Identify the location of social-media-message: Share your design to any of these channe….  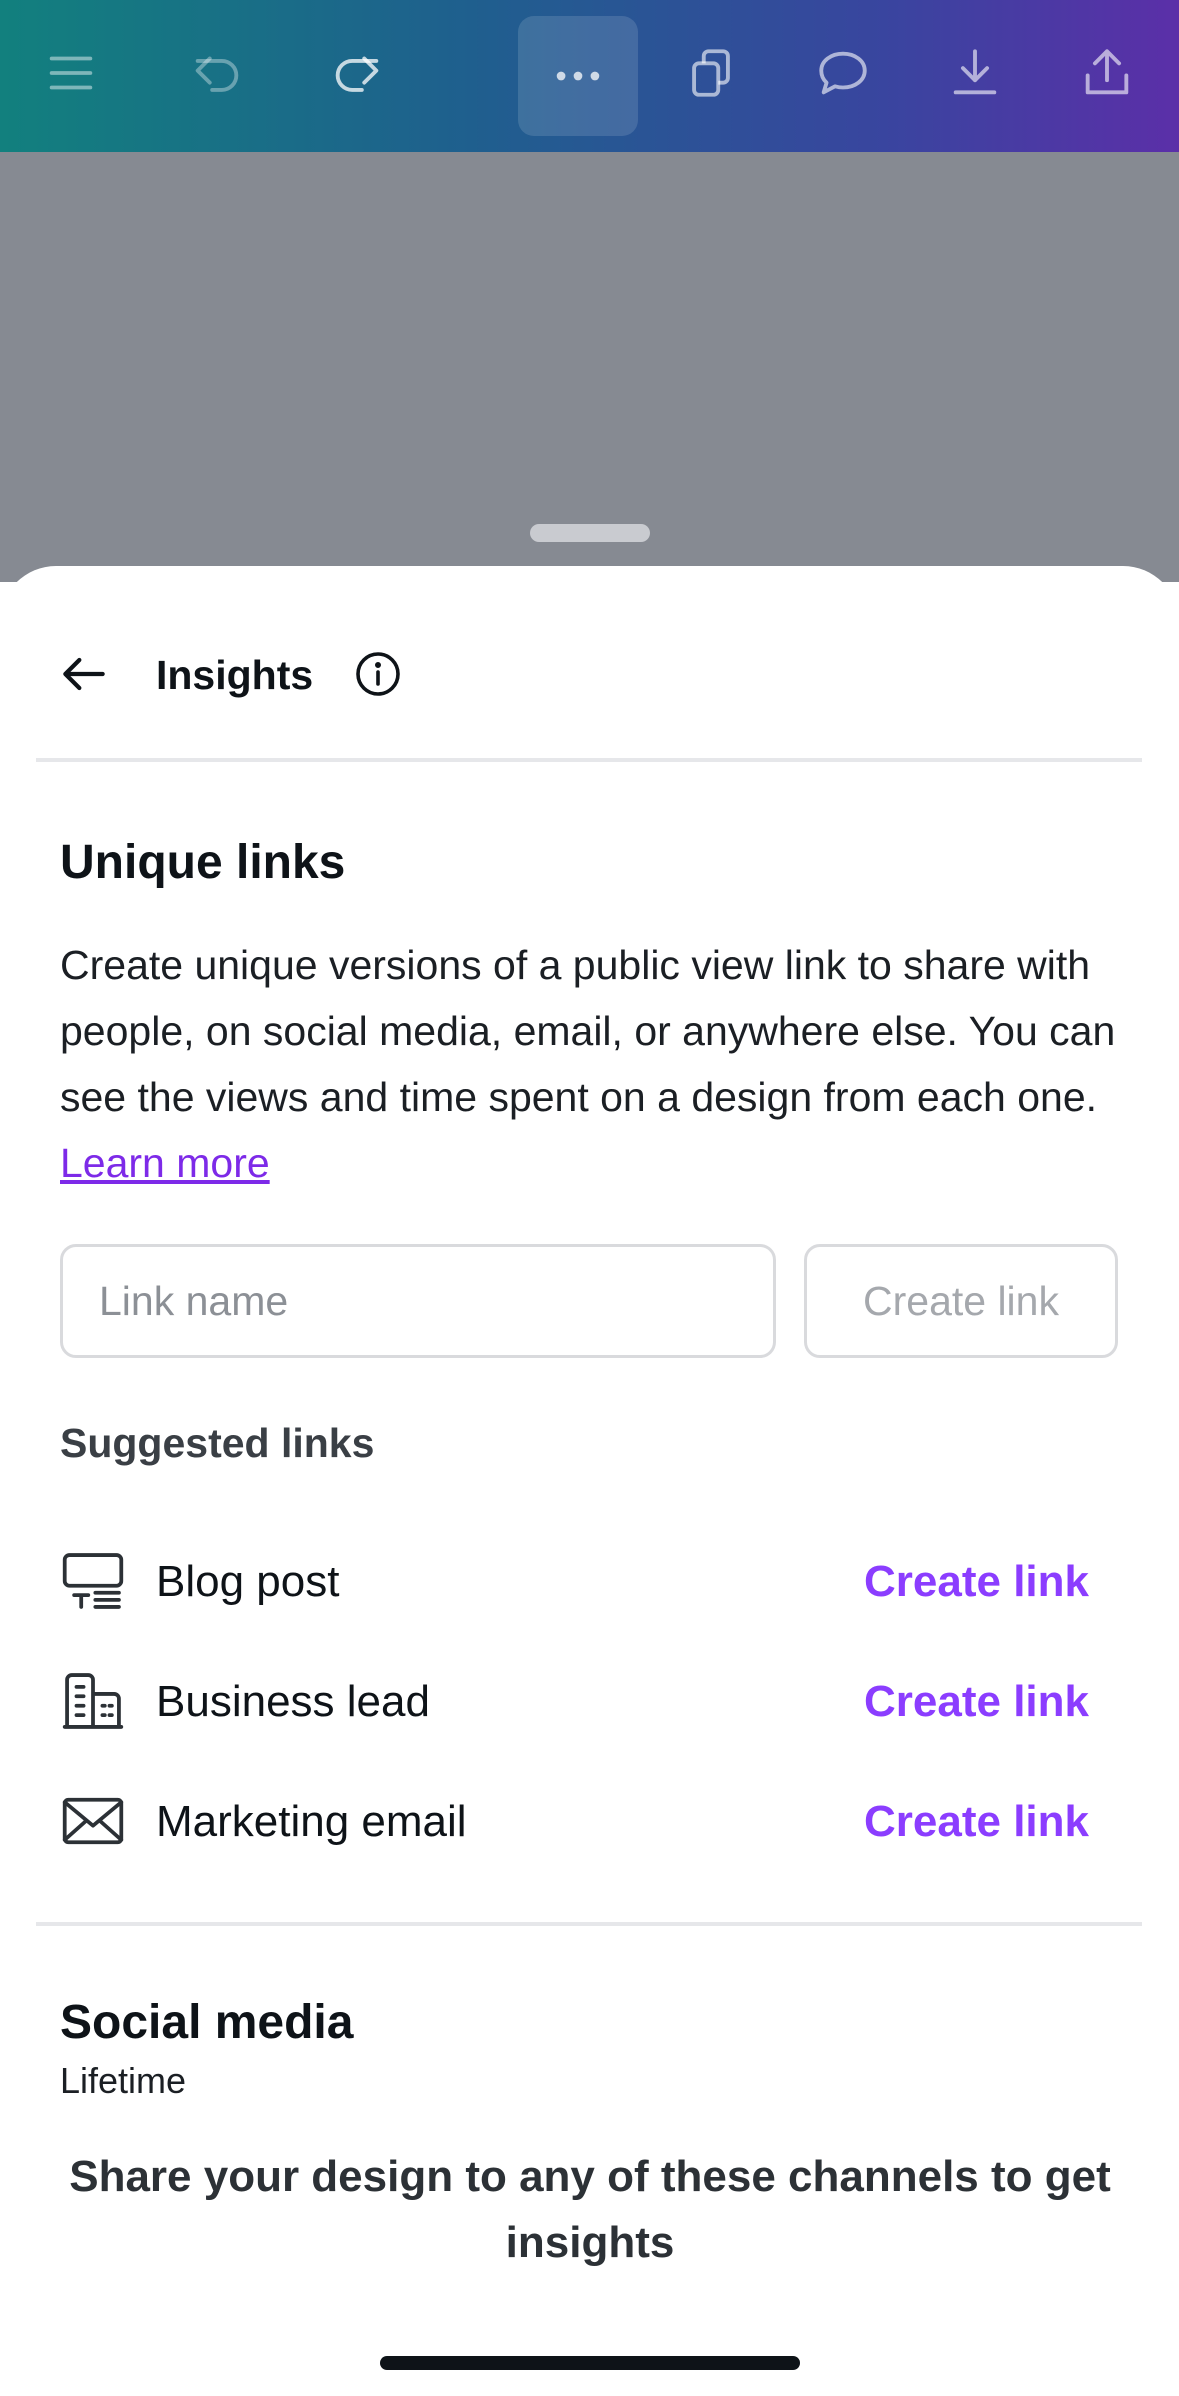
(590, 2209).